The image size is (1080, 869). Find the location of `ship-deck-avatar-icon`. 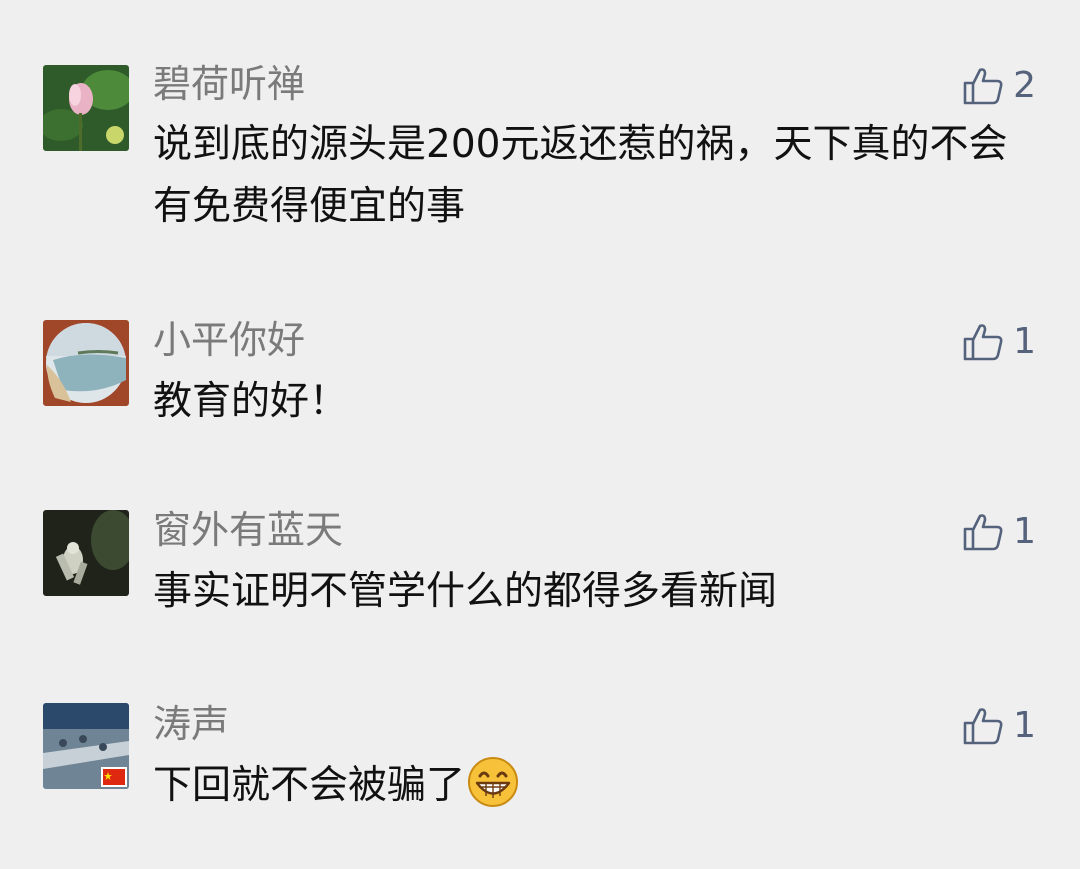

ship-deck-avatar-icon is located at coordinates (86, 746).